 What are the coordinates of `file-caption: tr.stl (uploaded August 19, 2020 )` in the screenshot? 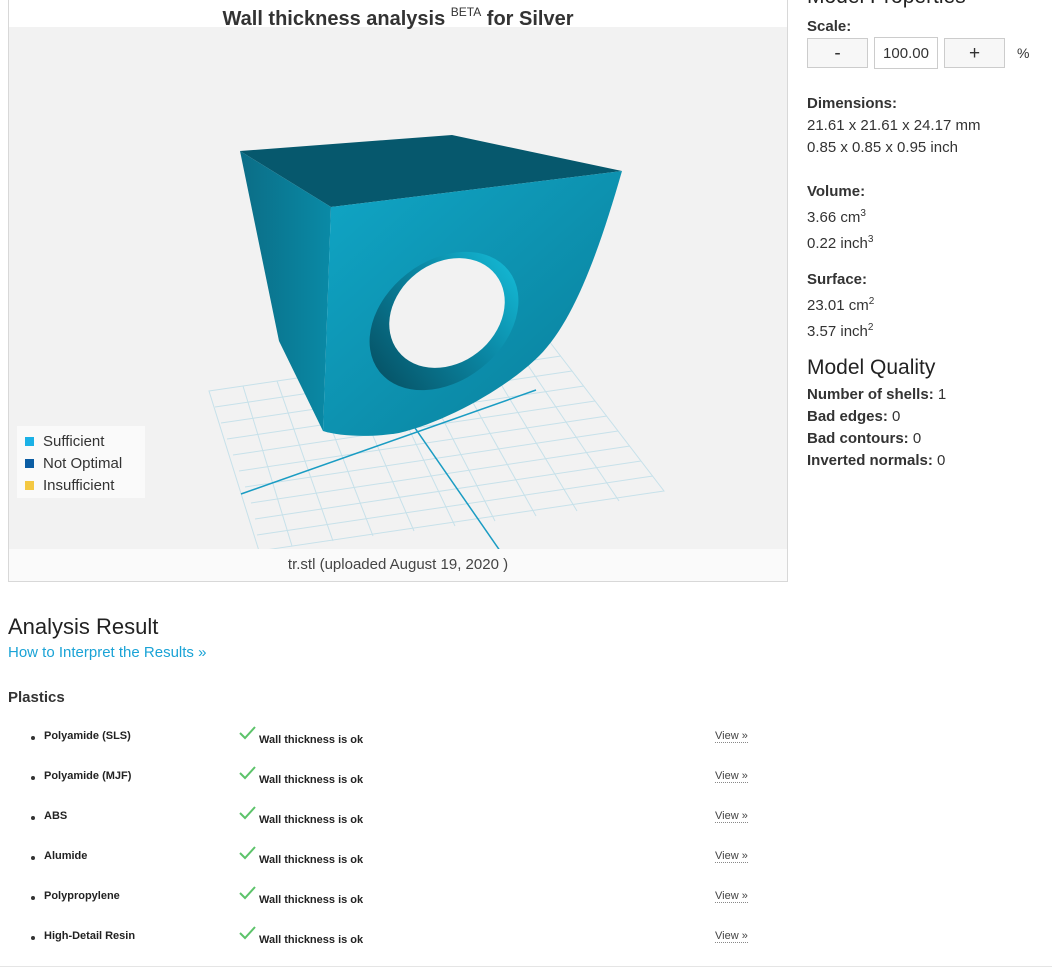 It's located at (398, 565).